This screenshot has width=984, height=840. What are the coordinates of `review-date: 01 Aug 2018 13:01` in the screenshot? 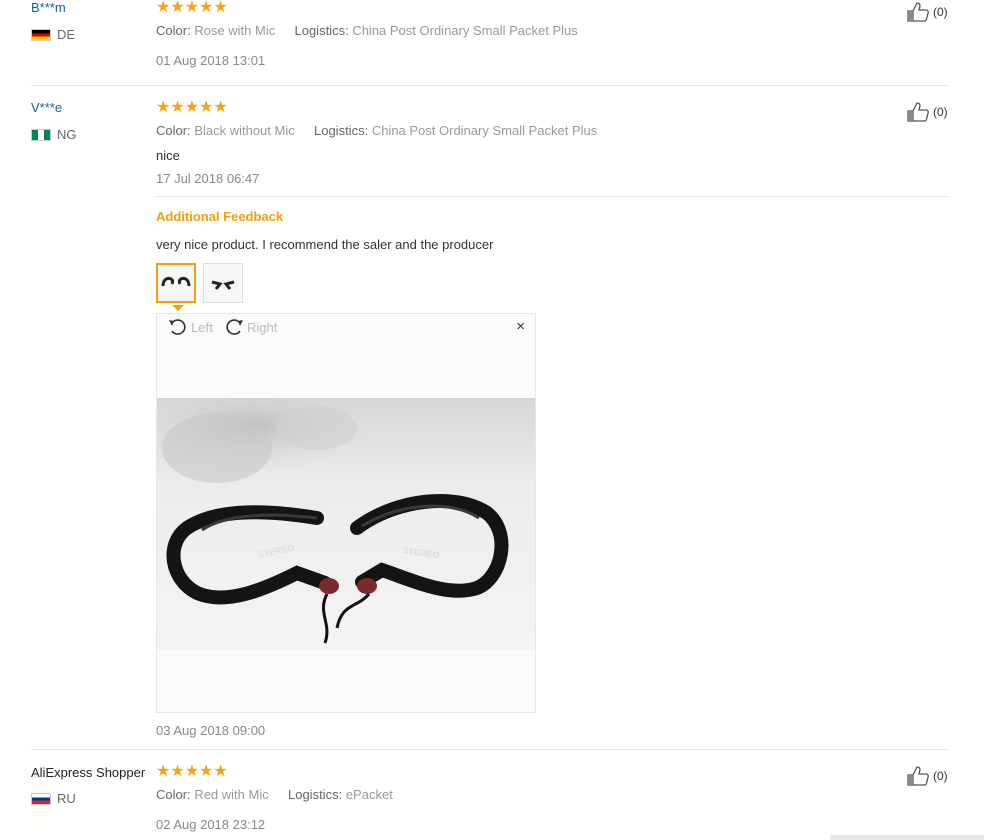 It's located at (211, 60).